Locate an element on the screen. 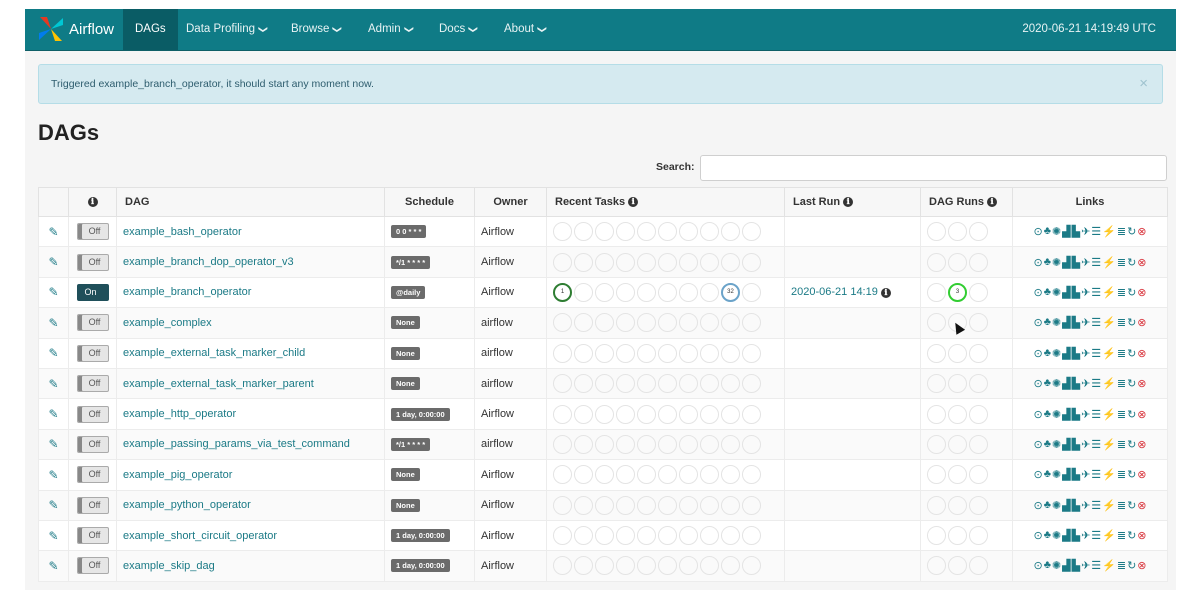 The width and height of the screenshot is (1200, 600). nav-admin: Admin ❯ is located at coordinates (390, 29).